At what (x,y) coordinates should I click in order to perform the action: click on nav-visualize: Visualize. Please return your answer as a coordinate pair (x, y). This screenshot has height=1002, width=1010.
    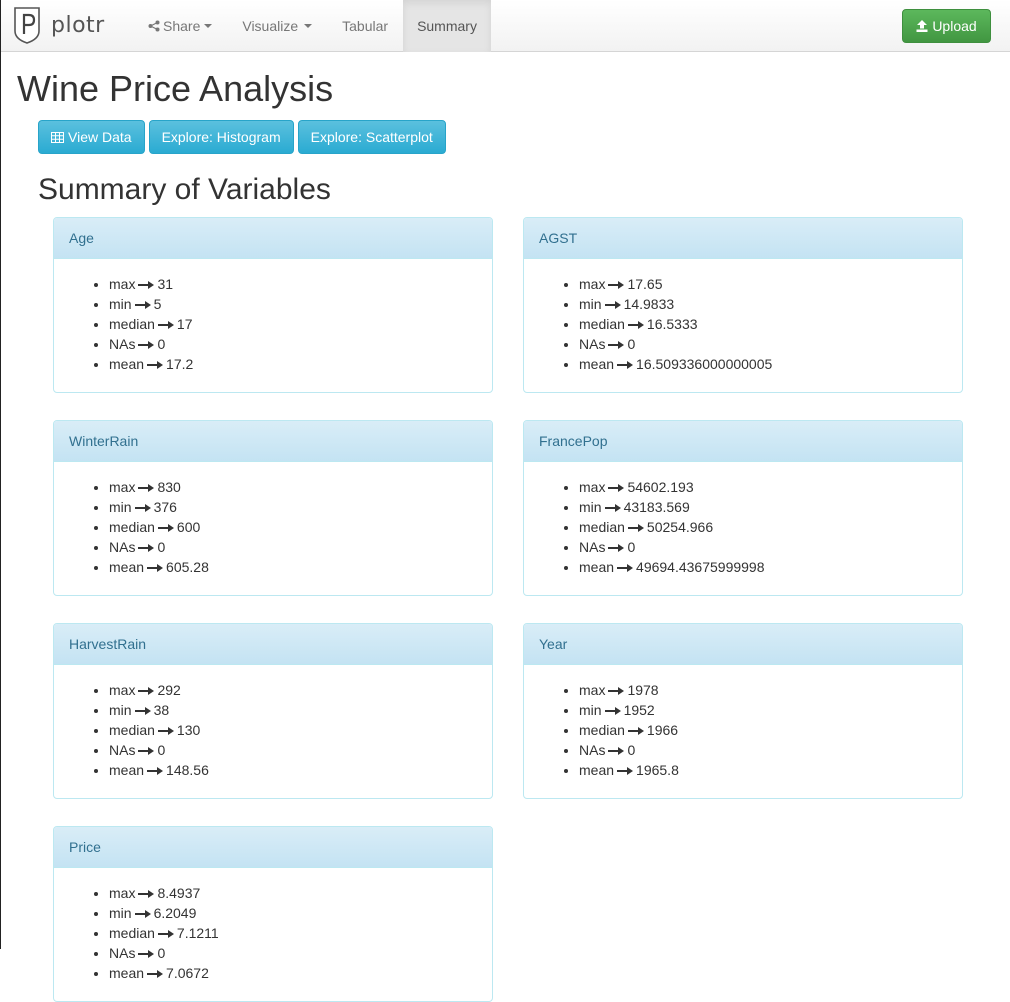
    Looking at the image, I should click on (277, 26).